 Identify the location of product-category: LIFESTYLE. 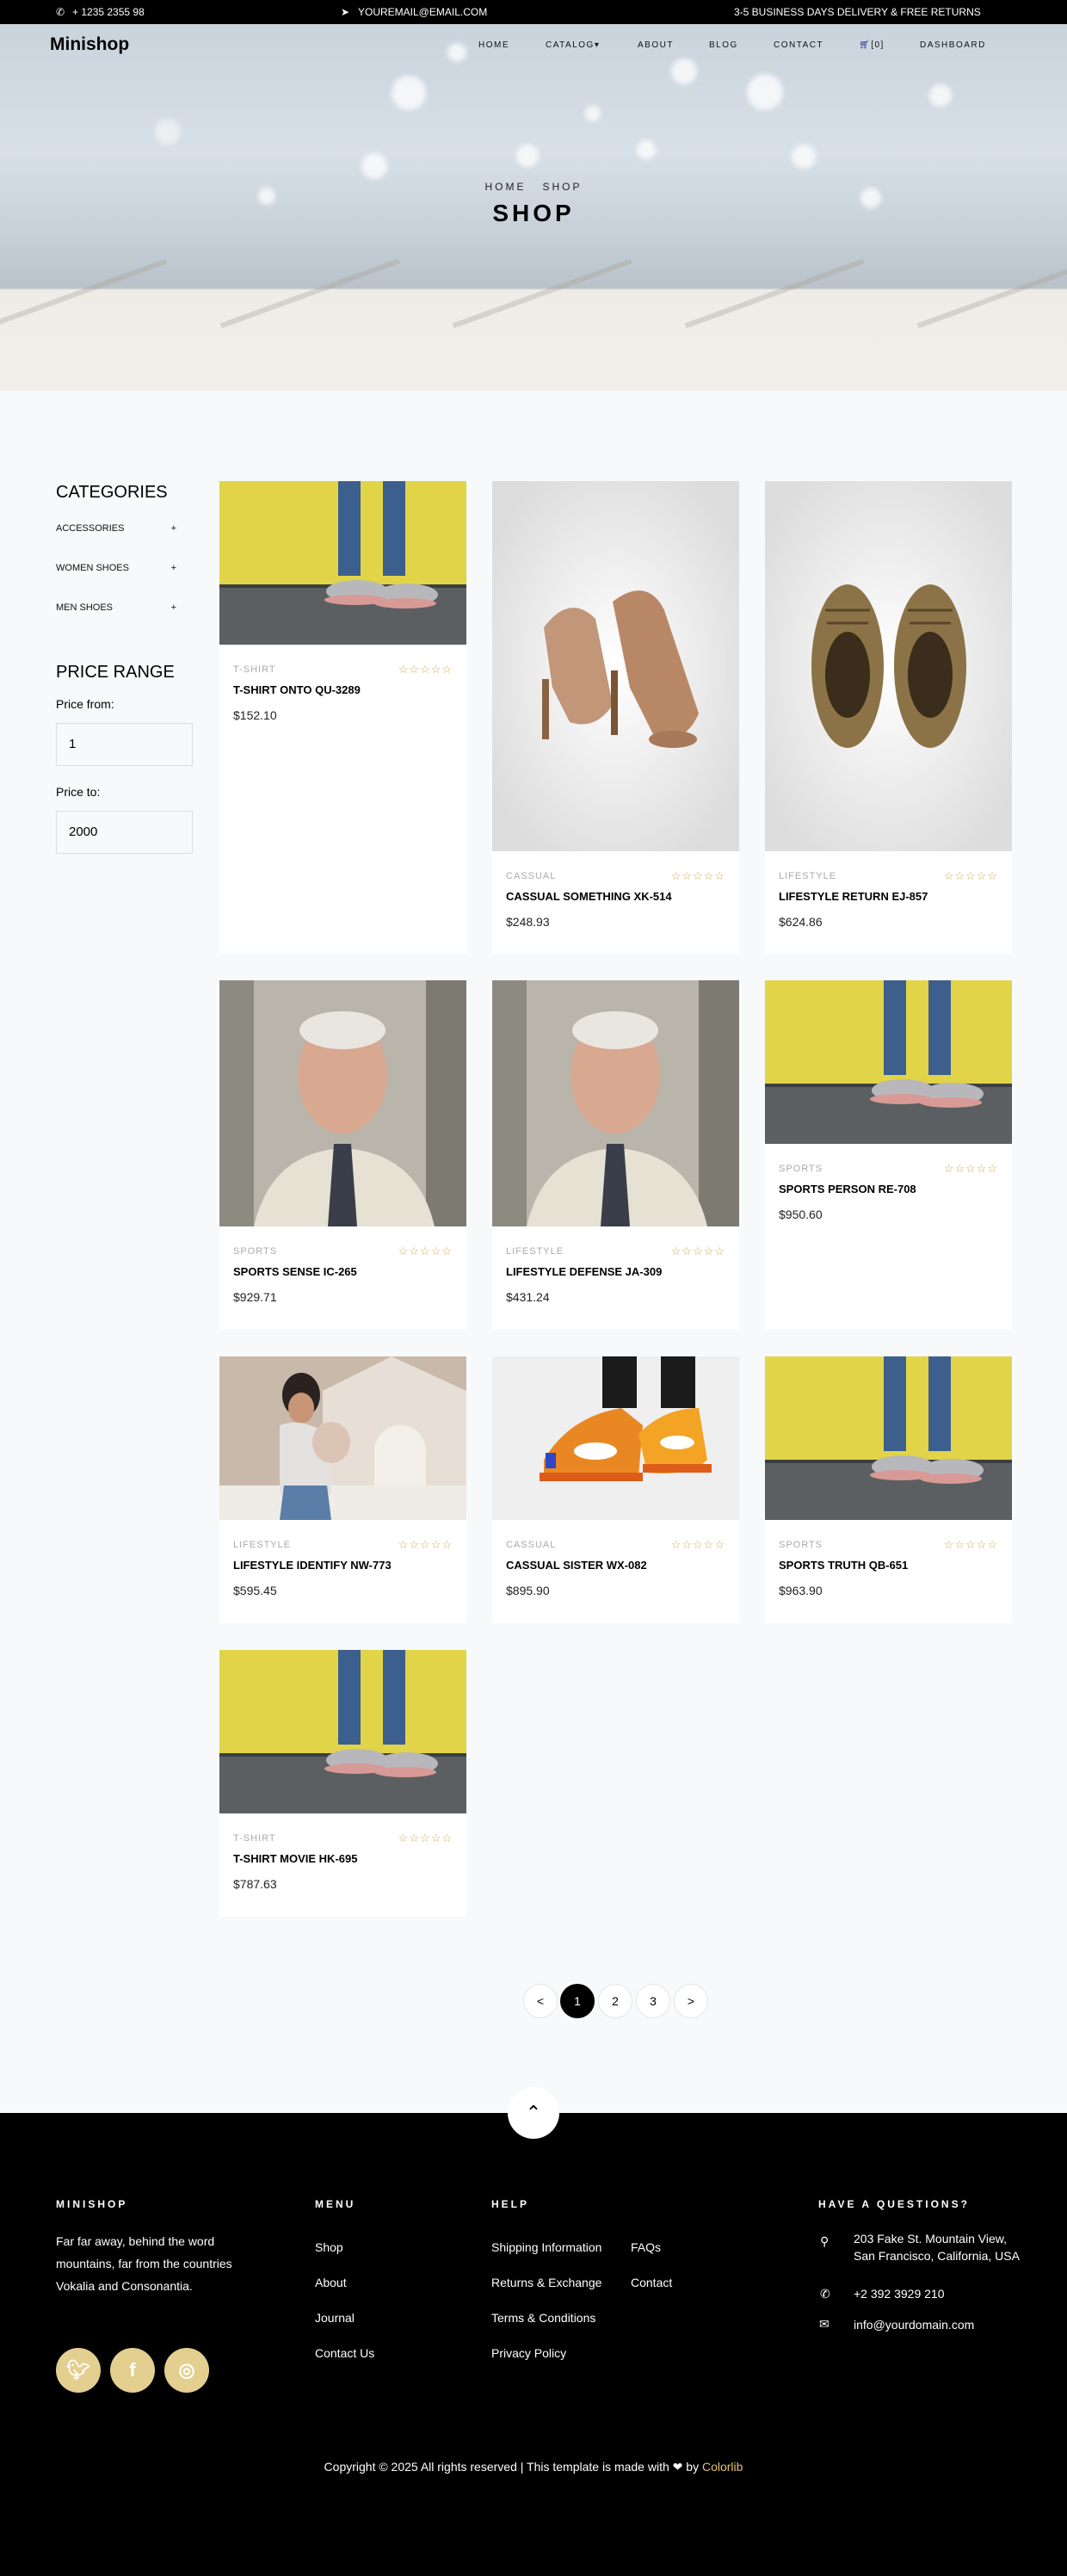
(808, 876).